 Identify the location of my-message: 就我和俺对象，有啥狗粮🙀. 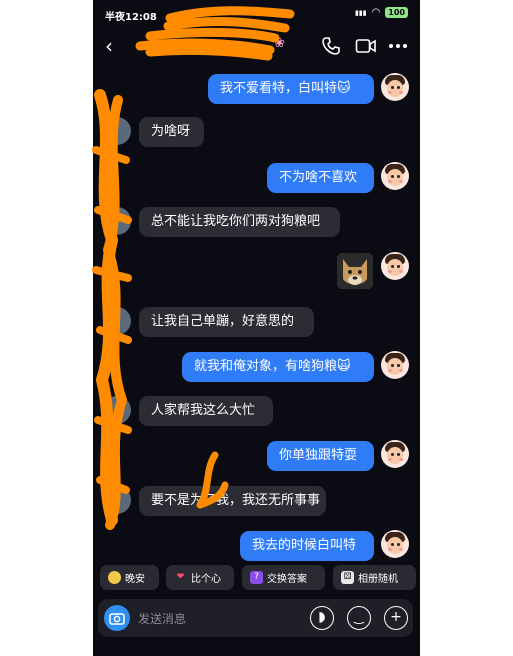
(278, 367).